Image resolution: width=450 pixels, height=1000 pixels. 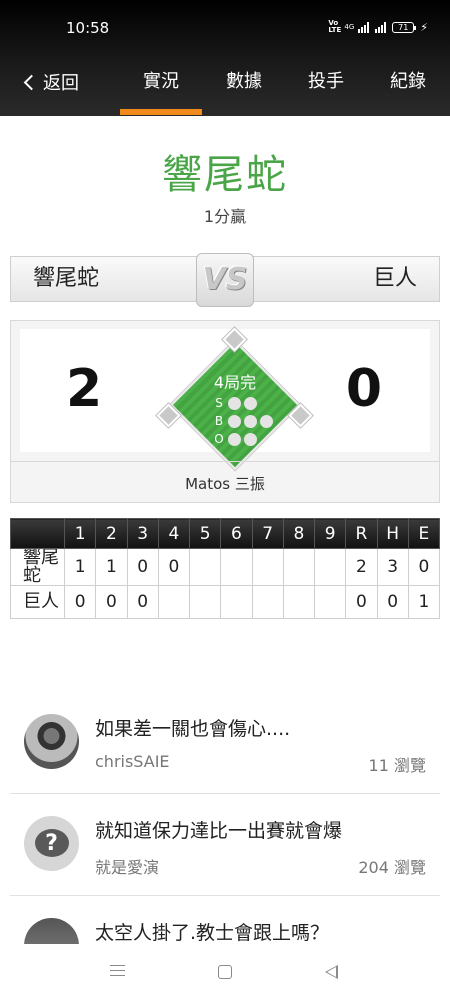 I want to click on header-cell: 6, so click(x=236, y=533).